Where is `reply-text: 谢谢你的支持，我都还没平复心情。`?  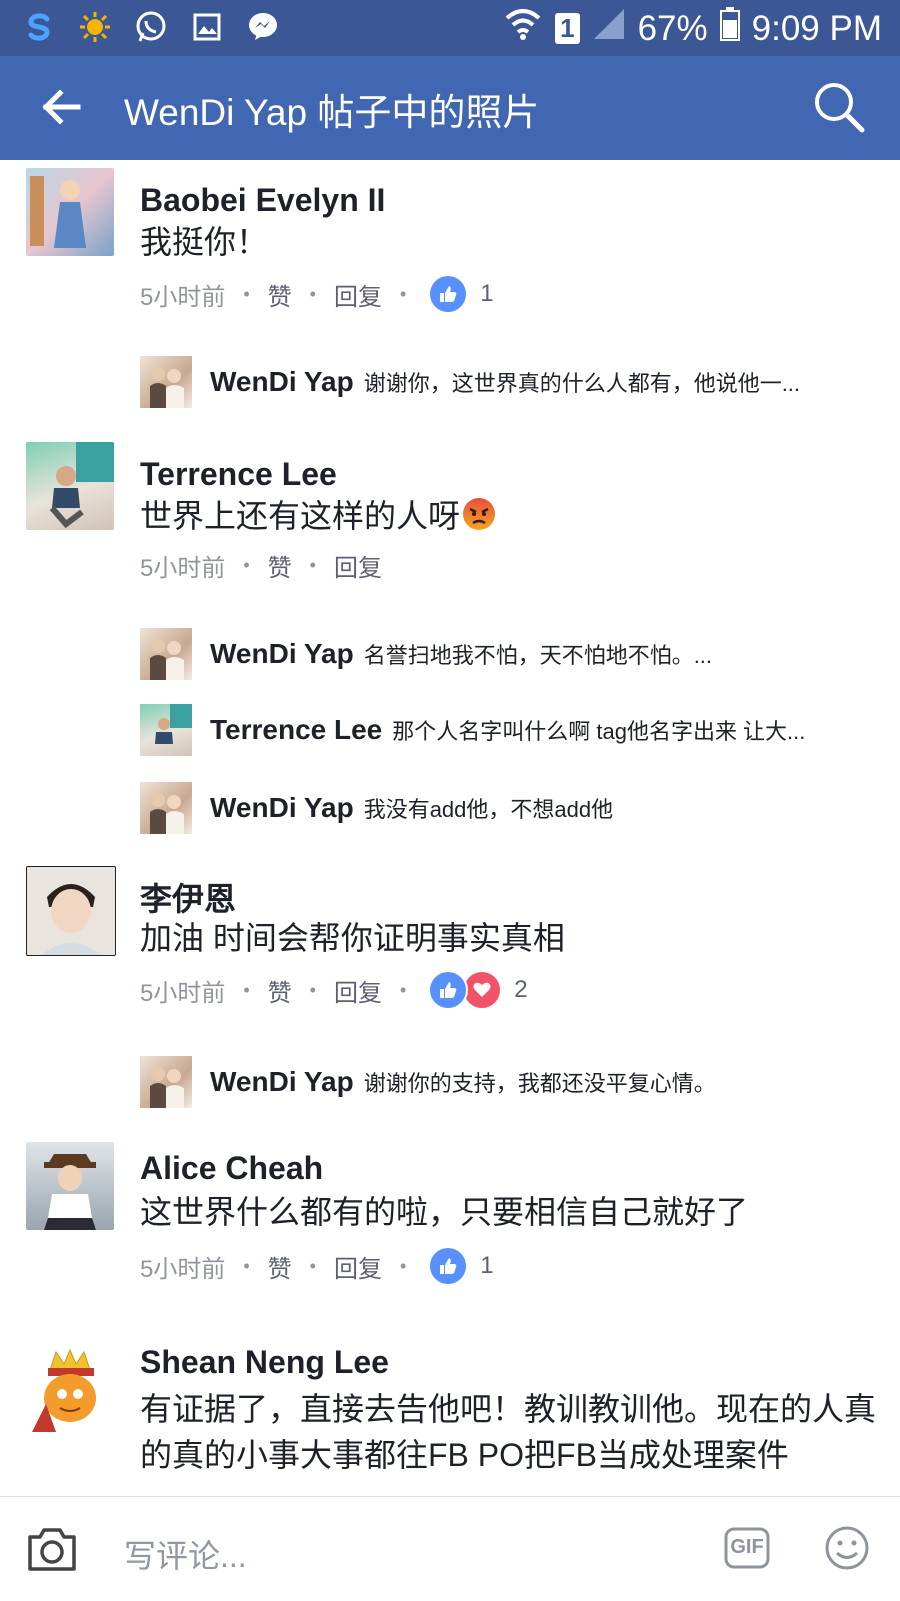
reply-text: 谢谢你的支持，我都还没平复心情。 is located at coordinates (539, 1083).